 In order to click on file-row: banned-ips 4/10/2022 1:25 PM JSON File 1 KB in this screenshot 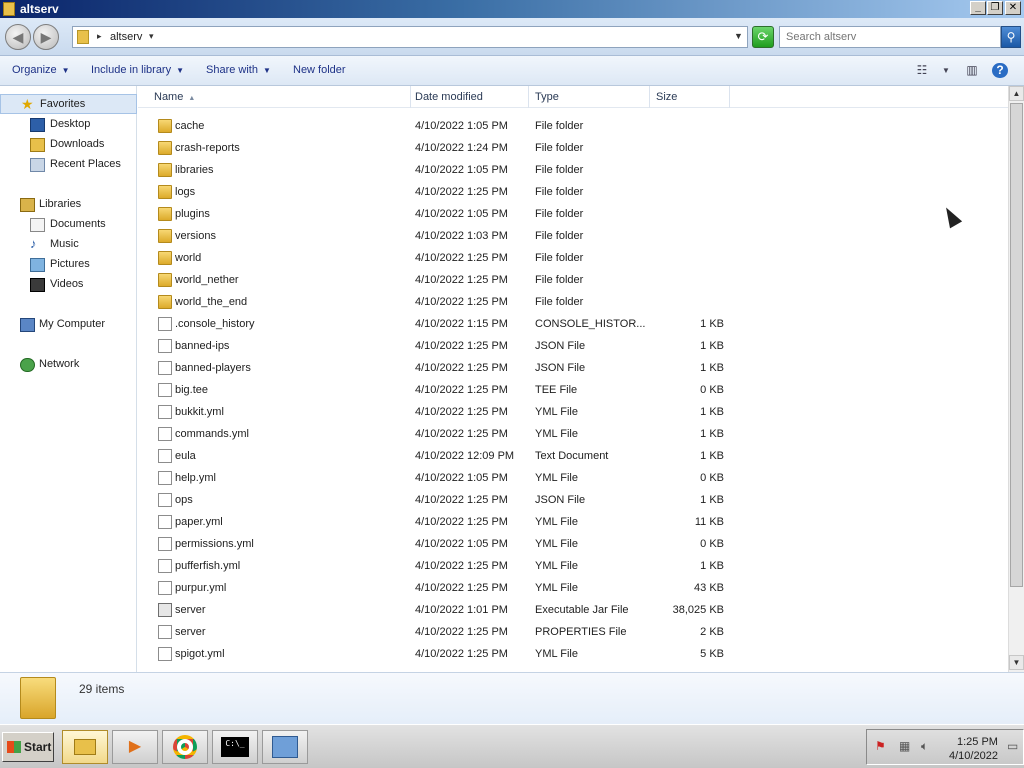, I will do `click(573, 346)`.